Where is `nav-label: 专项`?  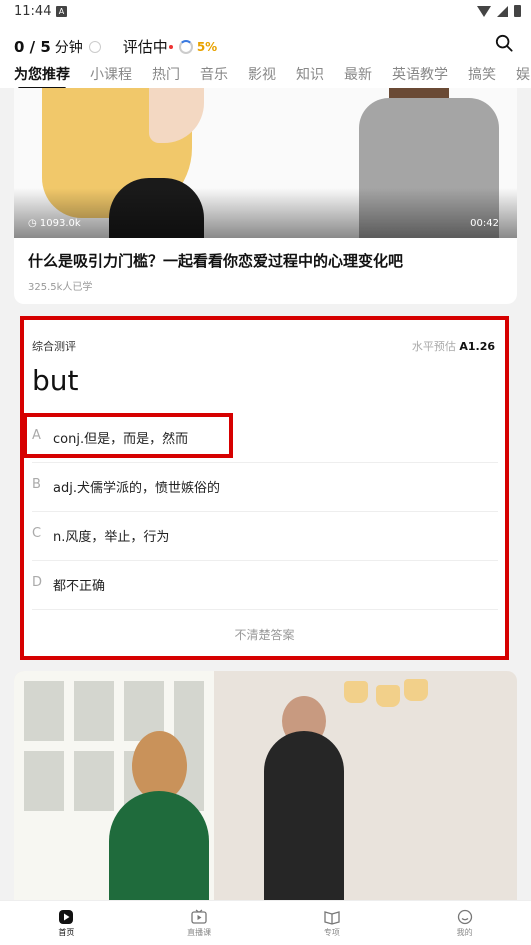 nav-label: 专项 is located at coordinates (331, 932).